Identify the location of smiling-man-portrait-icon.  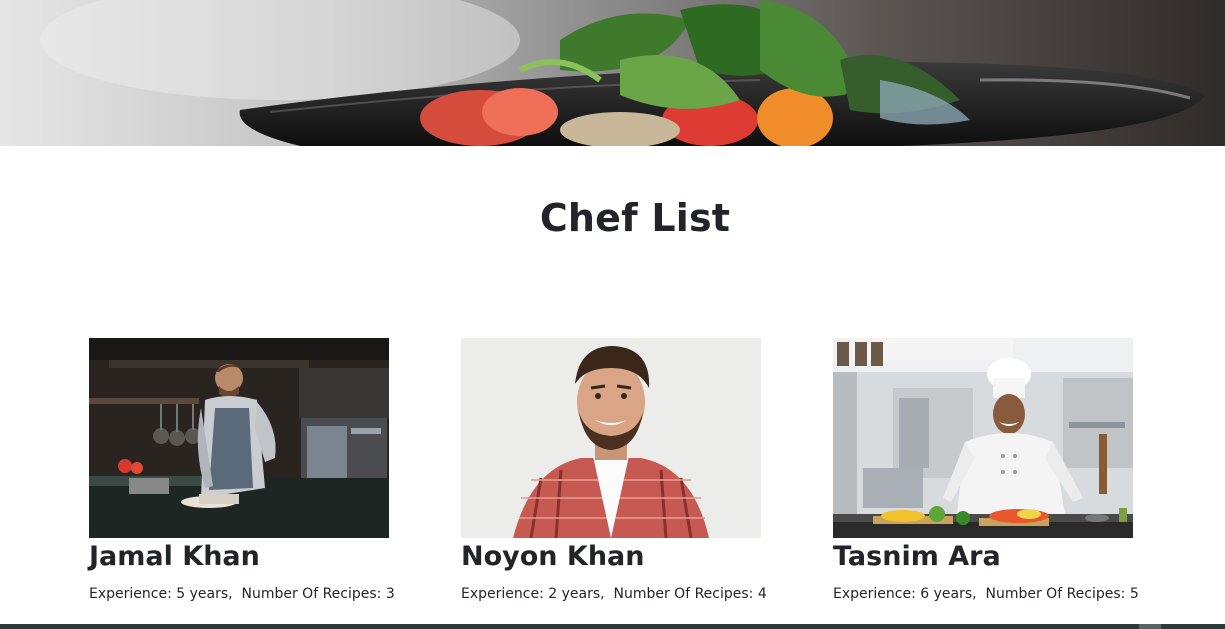
(611, 438).